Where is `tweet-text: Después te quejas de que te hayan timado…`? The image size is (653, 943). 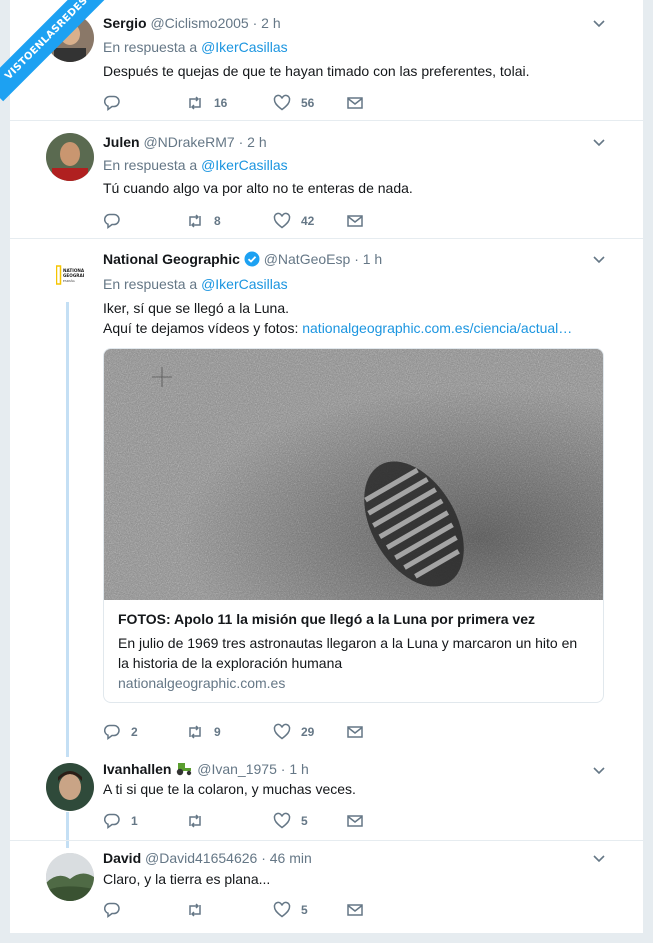
tweet-text: Después te quejas de que te hayan timado… is located at coordinates (316, 71).